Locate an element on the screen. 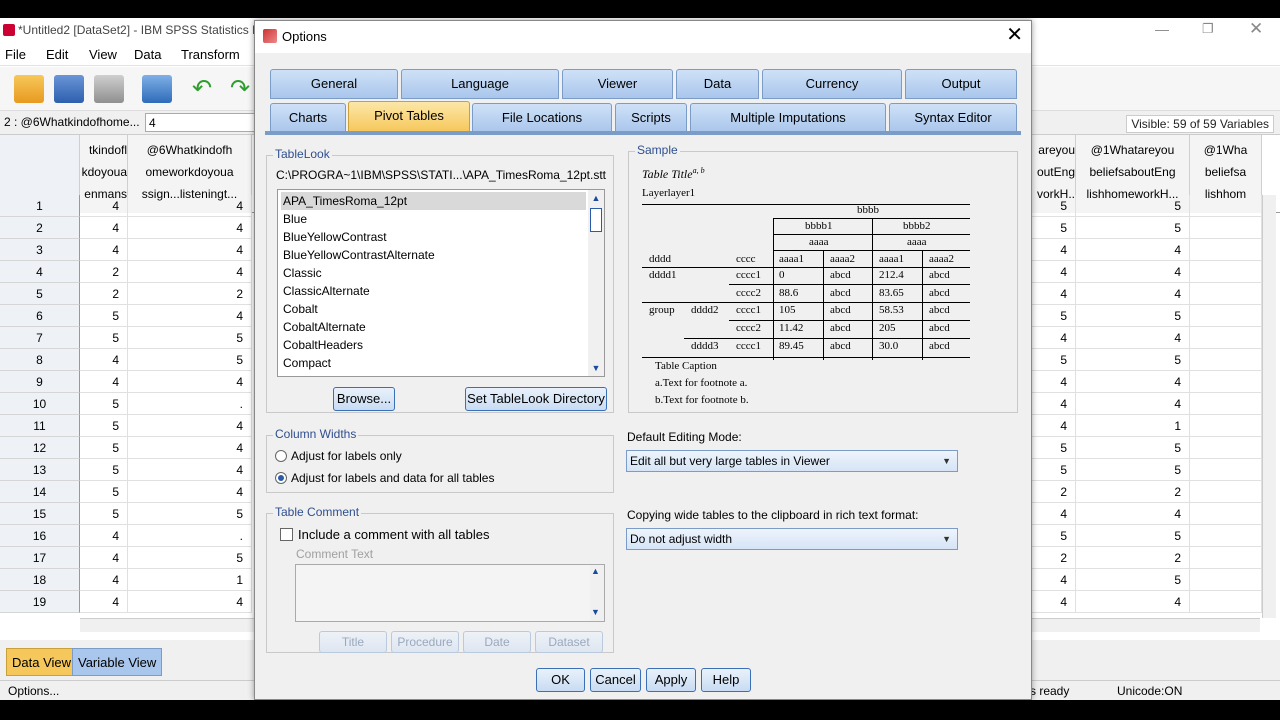  insert-dataset-button: Dataset is located at coordinates (569, 642).